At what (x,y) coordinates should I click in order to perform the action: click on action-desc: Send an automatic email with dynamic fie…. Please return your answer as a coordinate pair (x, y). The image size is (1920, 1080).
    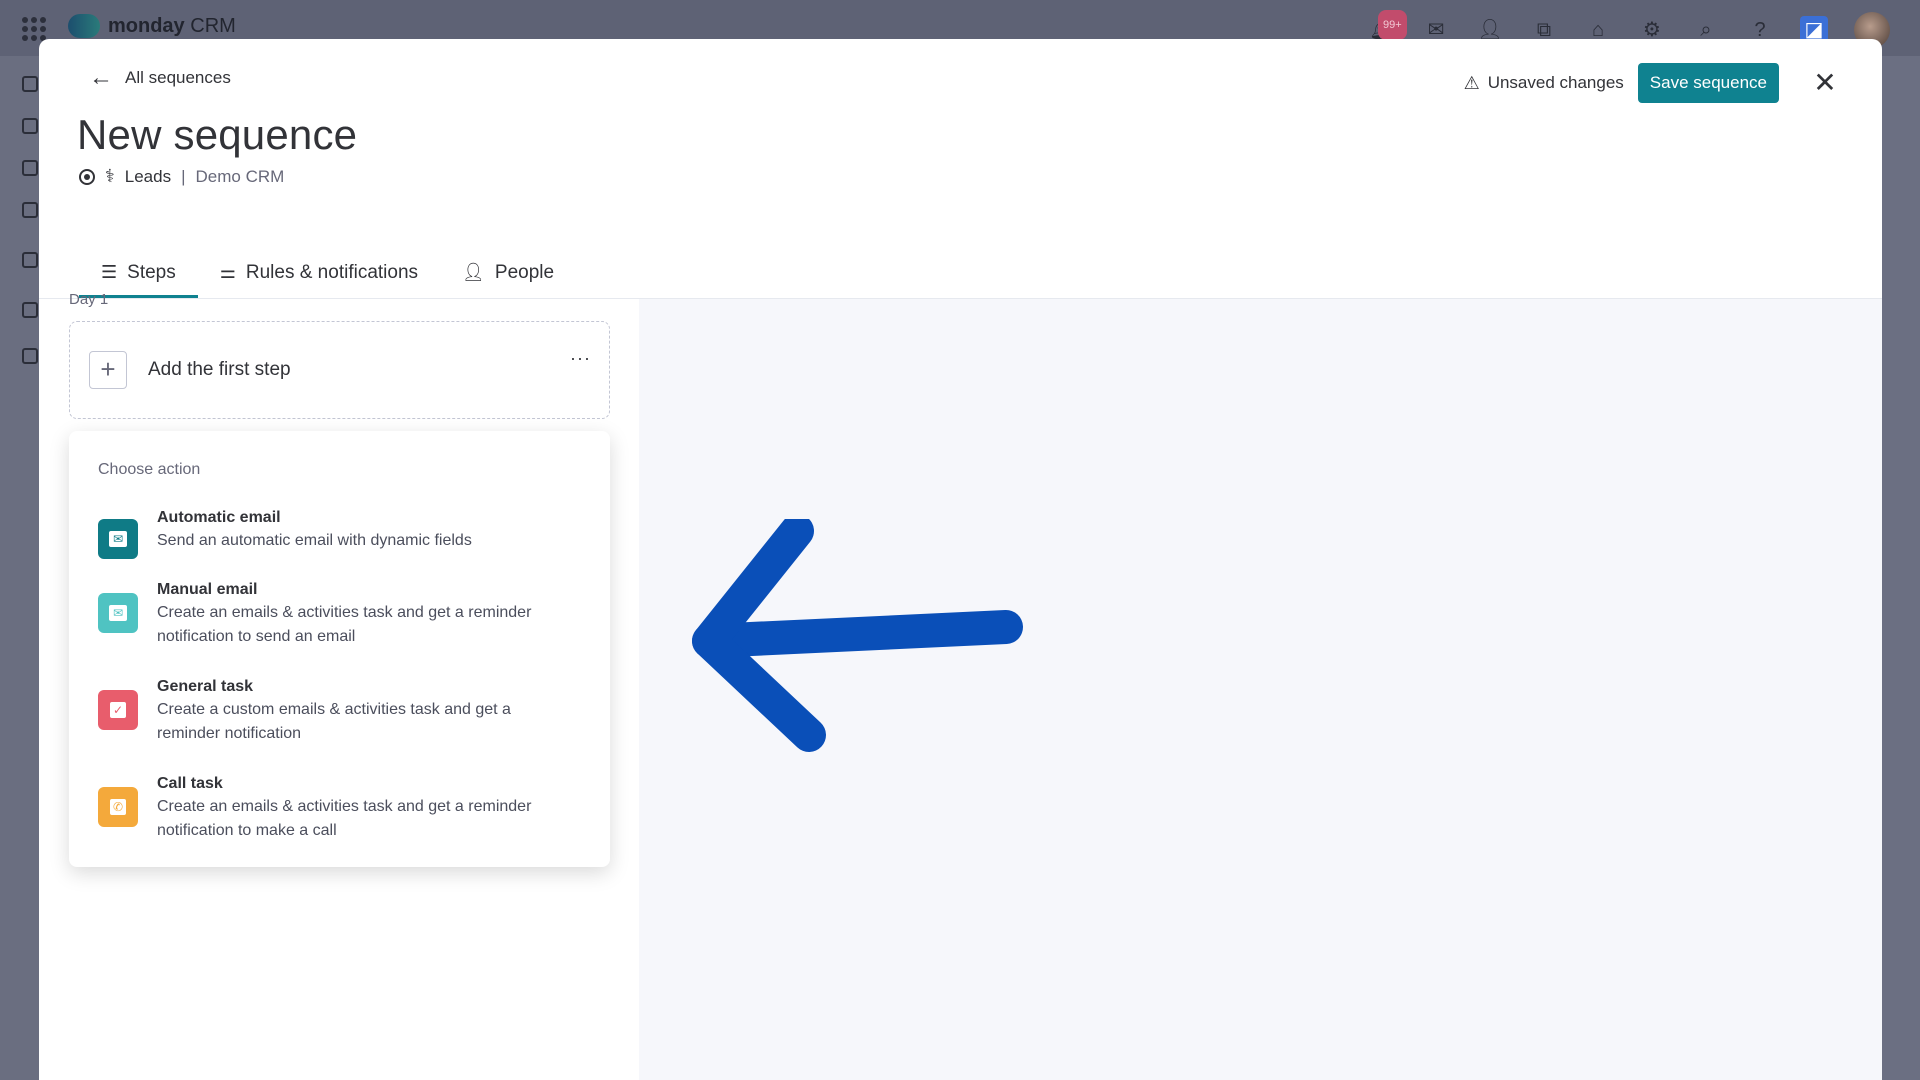
    Looking at the image, I should click on (314, 540).